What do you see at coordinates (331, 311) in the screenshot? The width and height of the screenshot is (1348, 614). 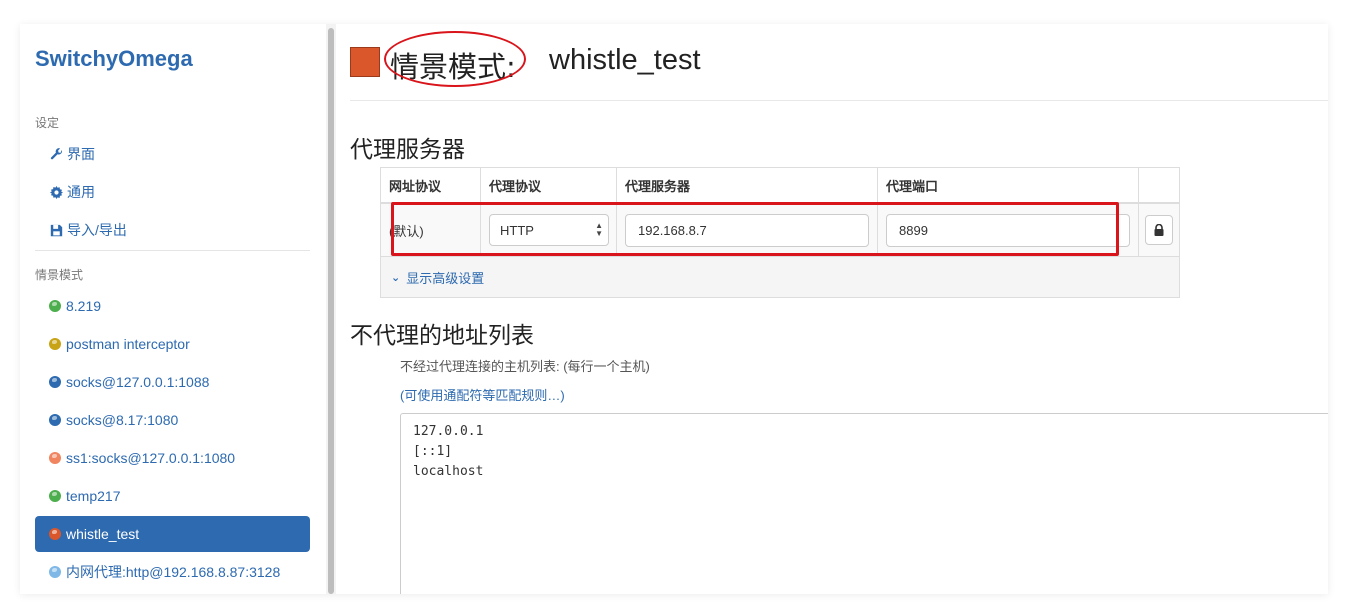 I see `sidebar-scrollbar` at bounding box center [331, 311].